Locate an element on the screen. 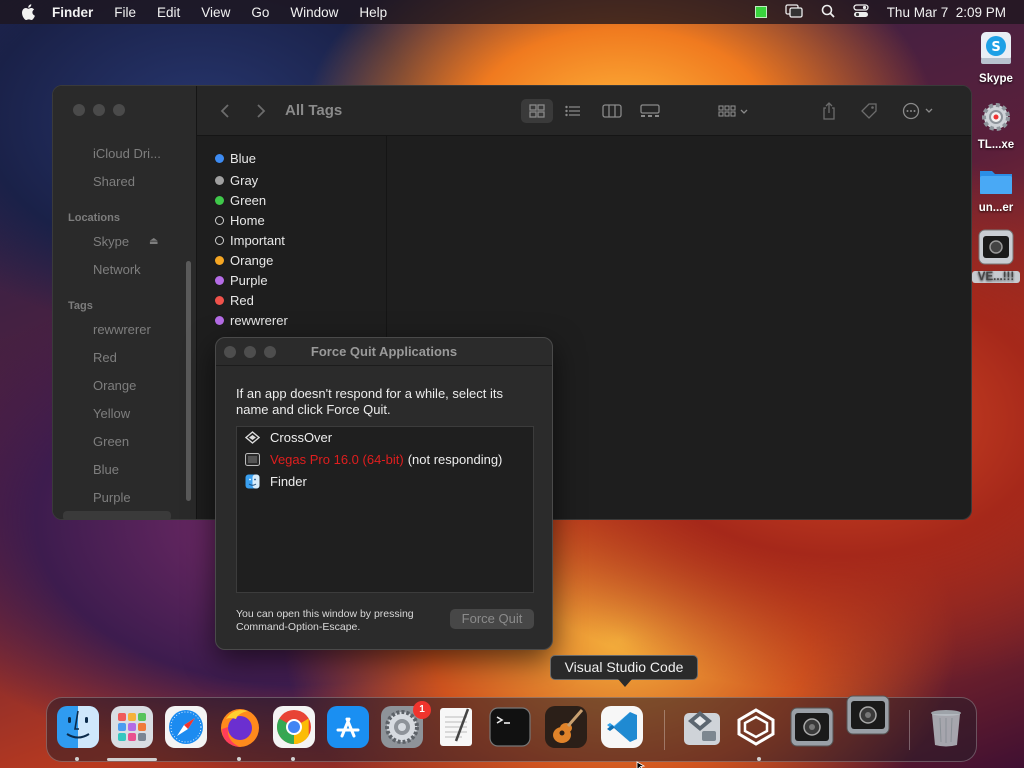  app-name: Vegas Pro 16.0 (64-bit) is located at coordinates (337, 459).